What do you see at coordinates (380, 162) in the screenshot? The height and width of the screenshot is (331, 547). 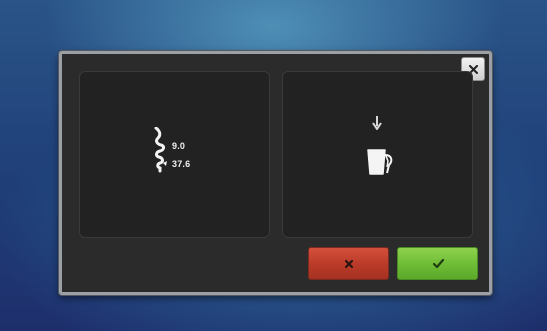 I see `milk-jug-icon` at bounding box center [380, 162].